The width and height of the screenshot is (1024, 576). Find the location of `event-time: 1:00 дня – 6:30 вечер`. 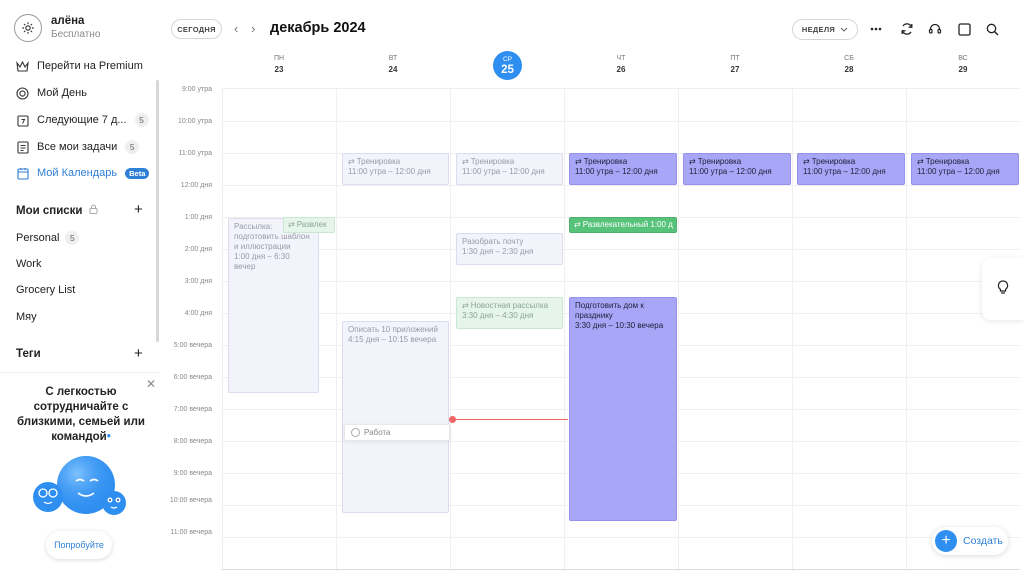

event-time: 1:00 дня – 6:30 вечер is located at coordinates (262, 261).